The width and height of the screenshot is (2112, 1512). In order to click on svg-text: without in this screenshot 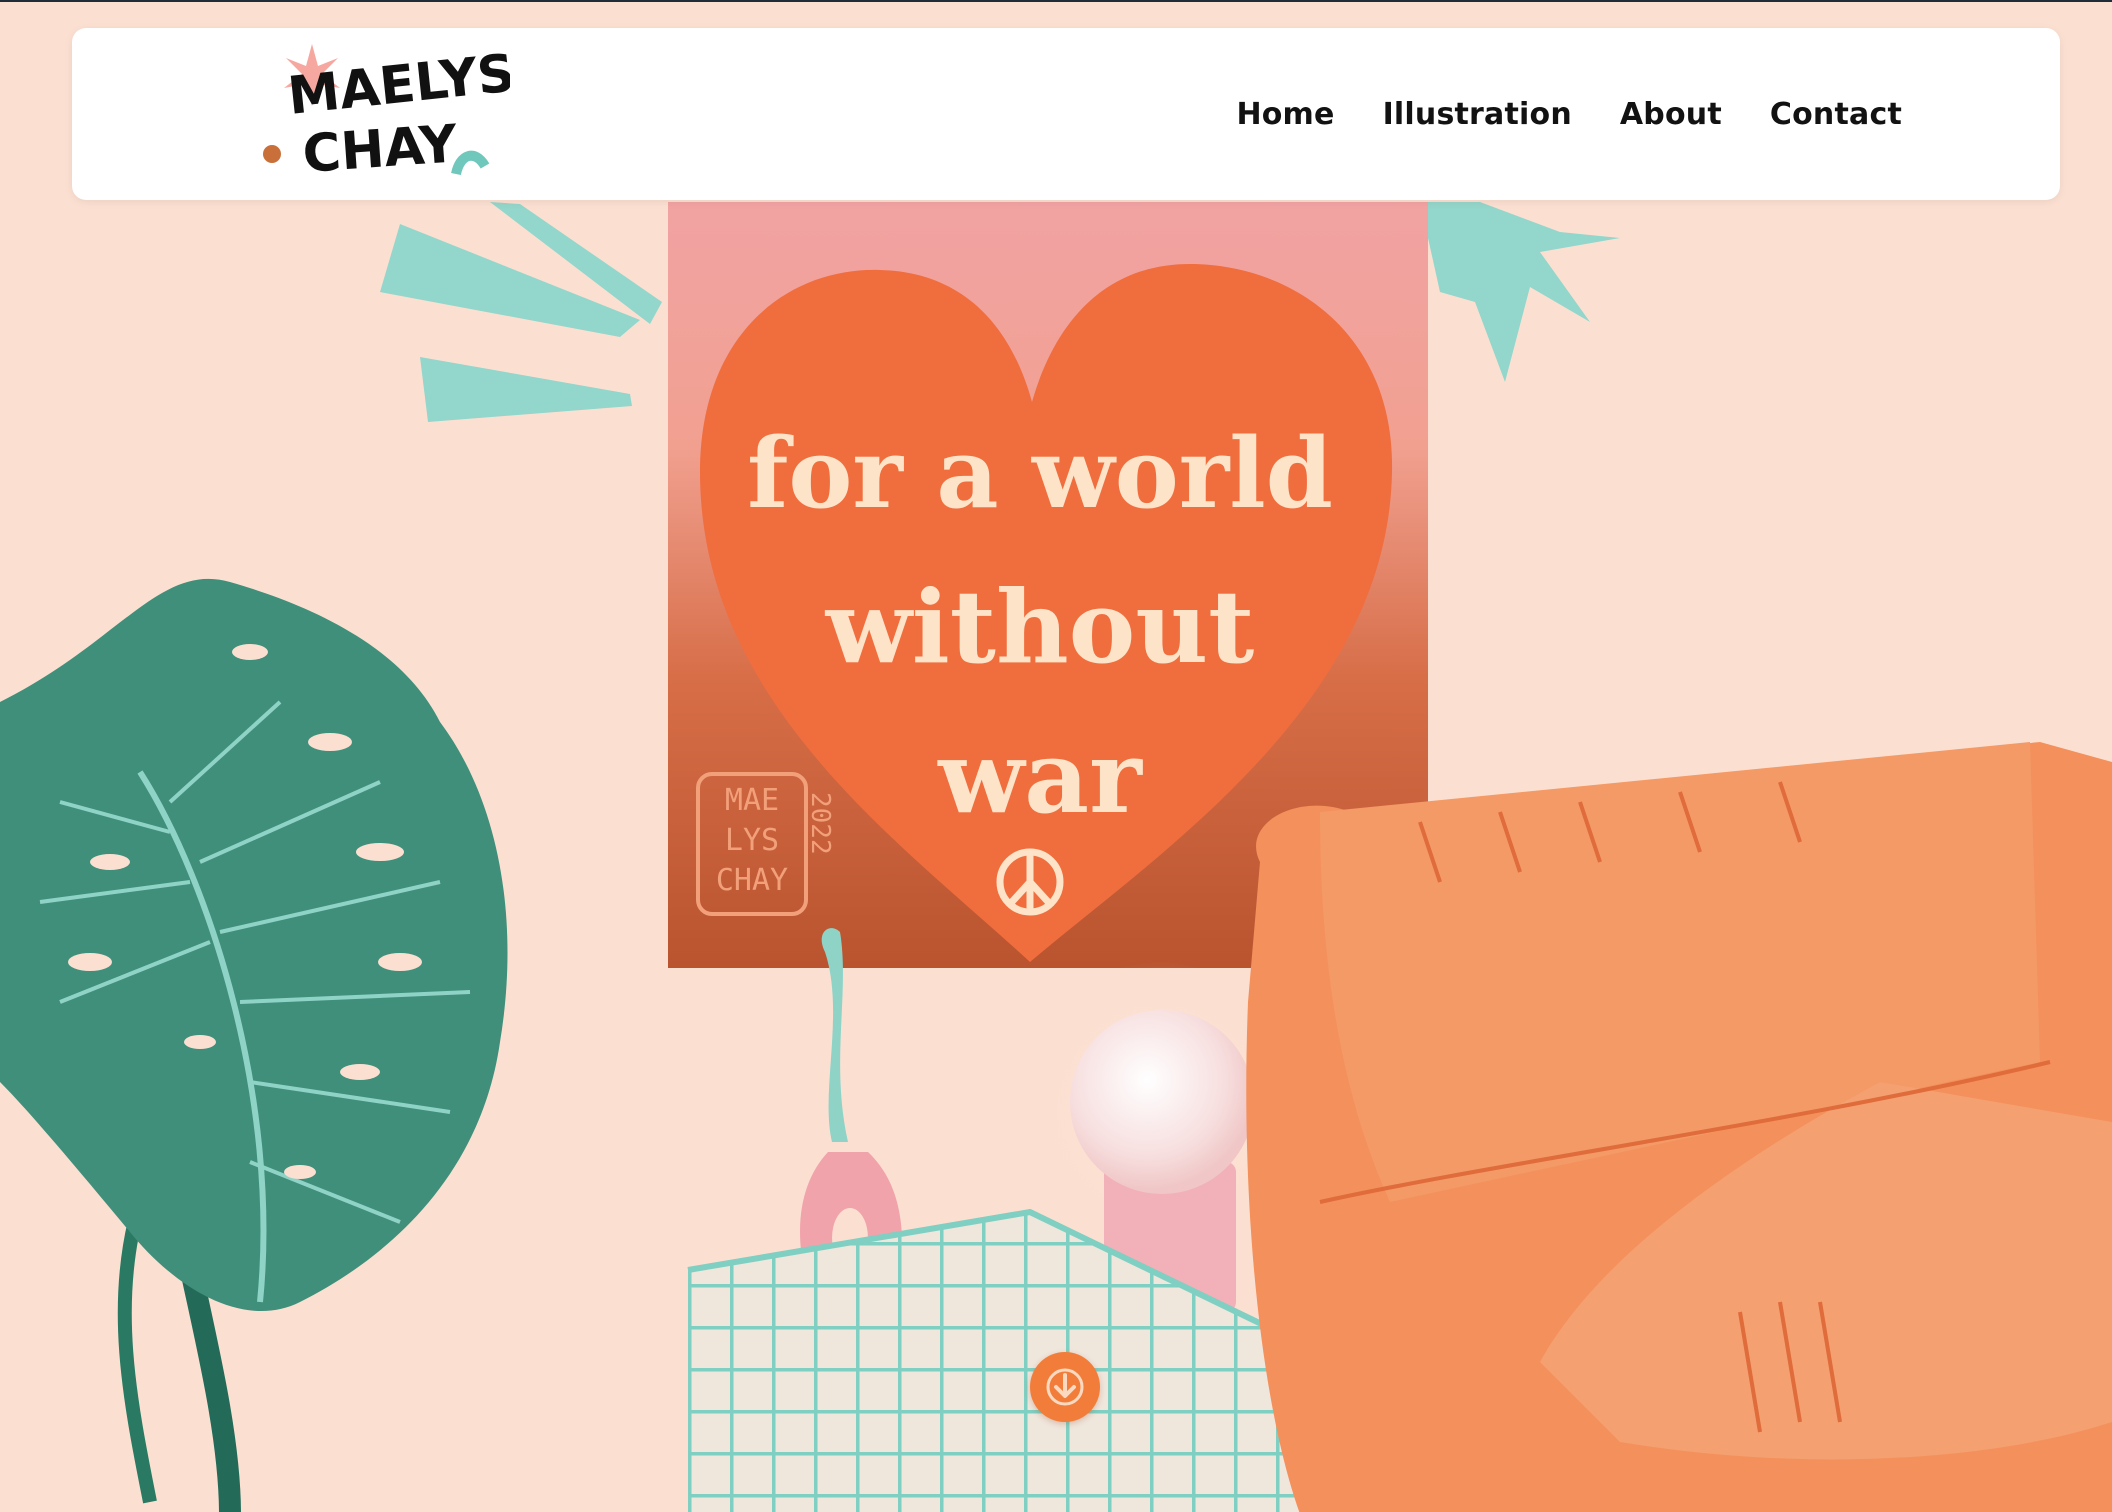, I will do `click(1040, 627)`.